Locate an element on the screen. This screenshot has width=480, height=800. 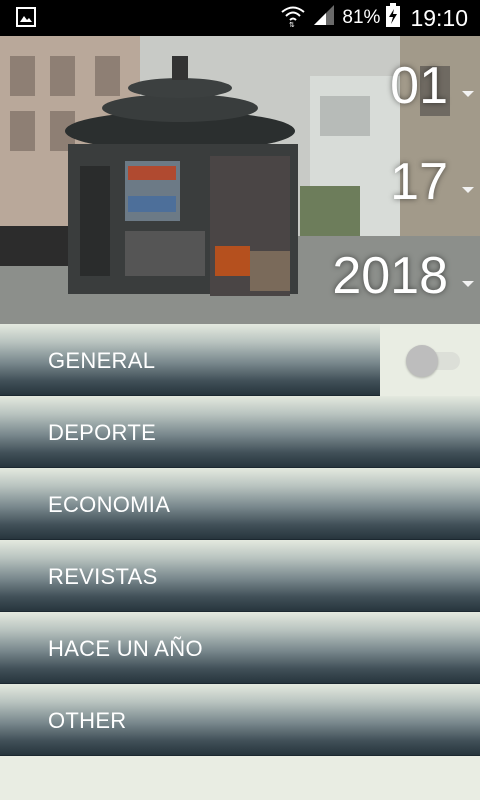
month-value: 01 is located at coordinates (419, 86).